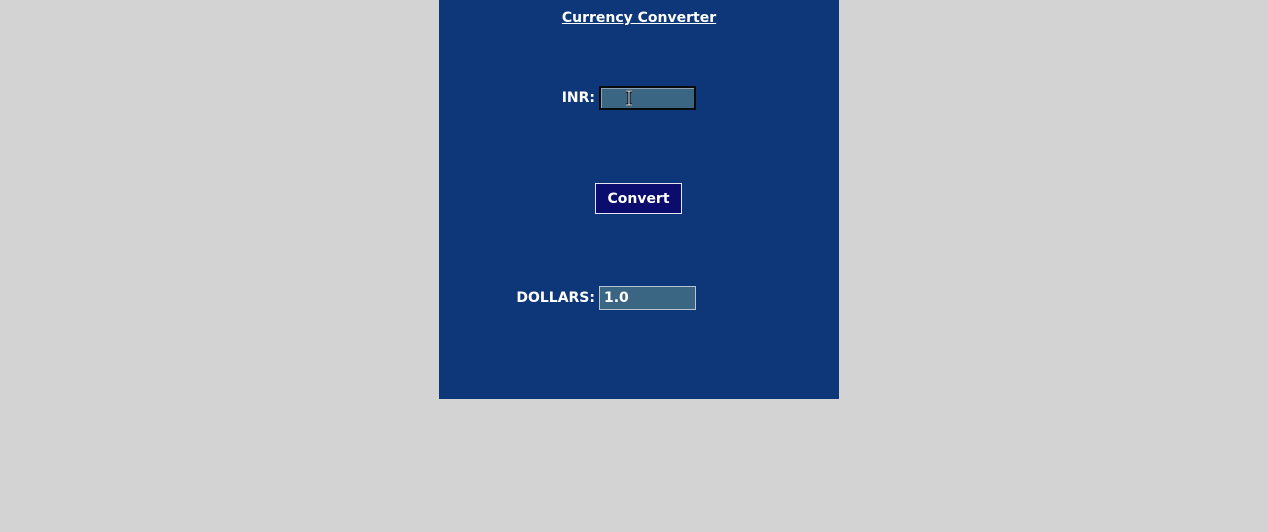 This screenshot has height=532, width=1268. What do you see at coordinates (647, 298) in the screenshot?
I see `dollars-output` at bounding box center [647, 298].